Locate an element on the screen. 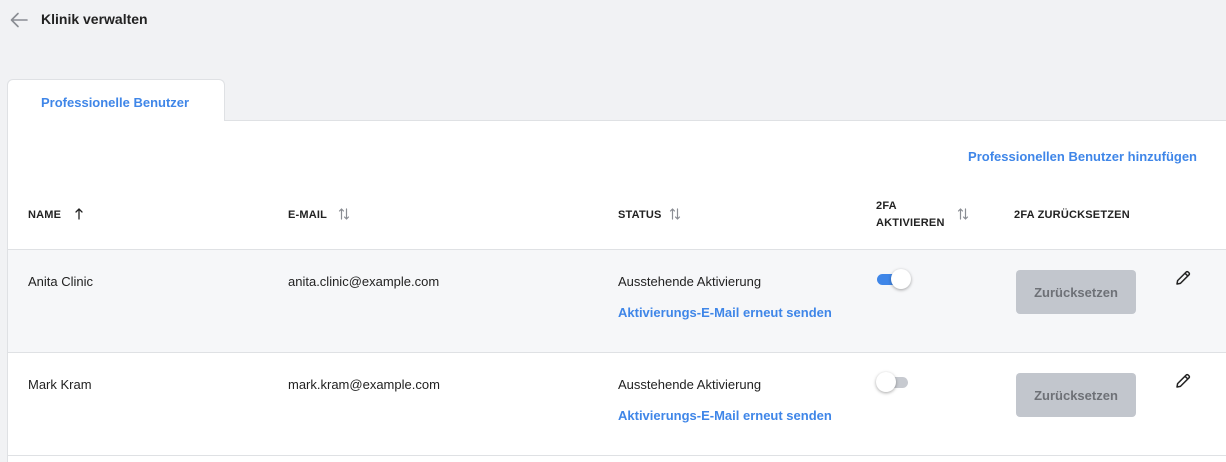 This screenshot has width=1226, height=462. add-professional-user-link: Professionellen Benutzer hinzufügen is located at coordinates (1082, 156).